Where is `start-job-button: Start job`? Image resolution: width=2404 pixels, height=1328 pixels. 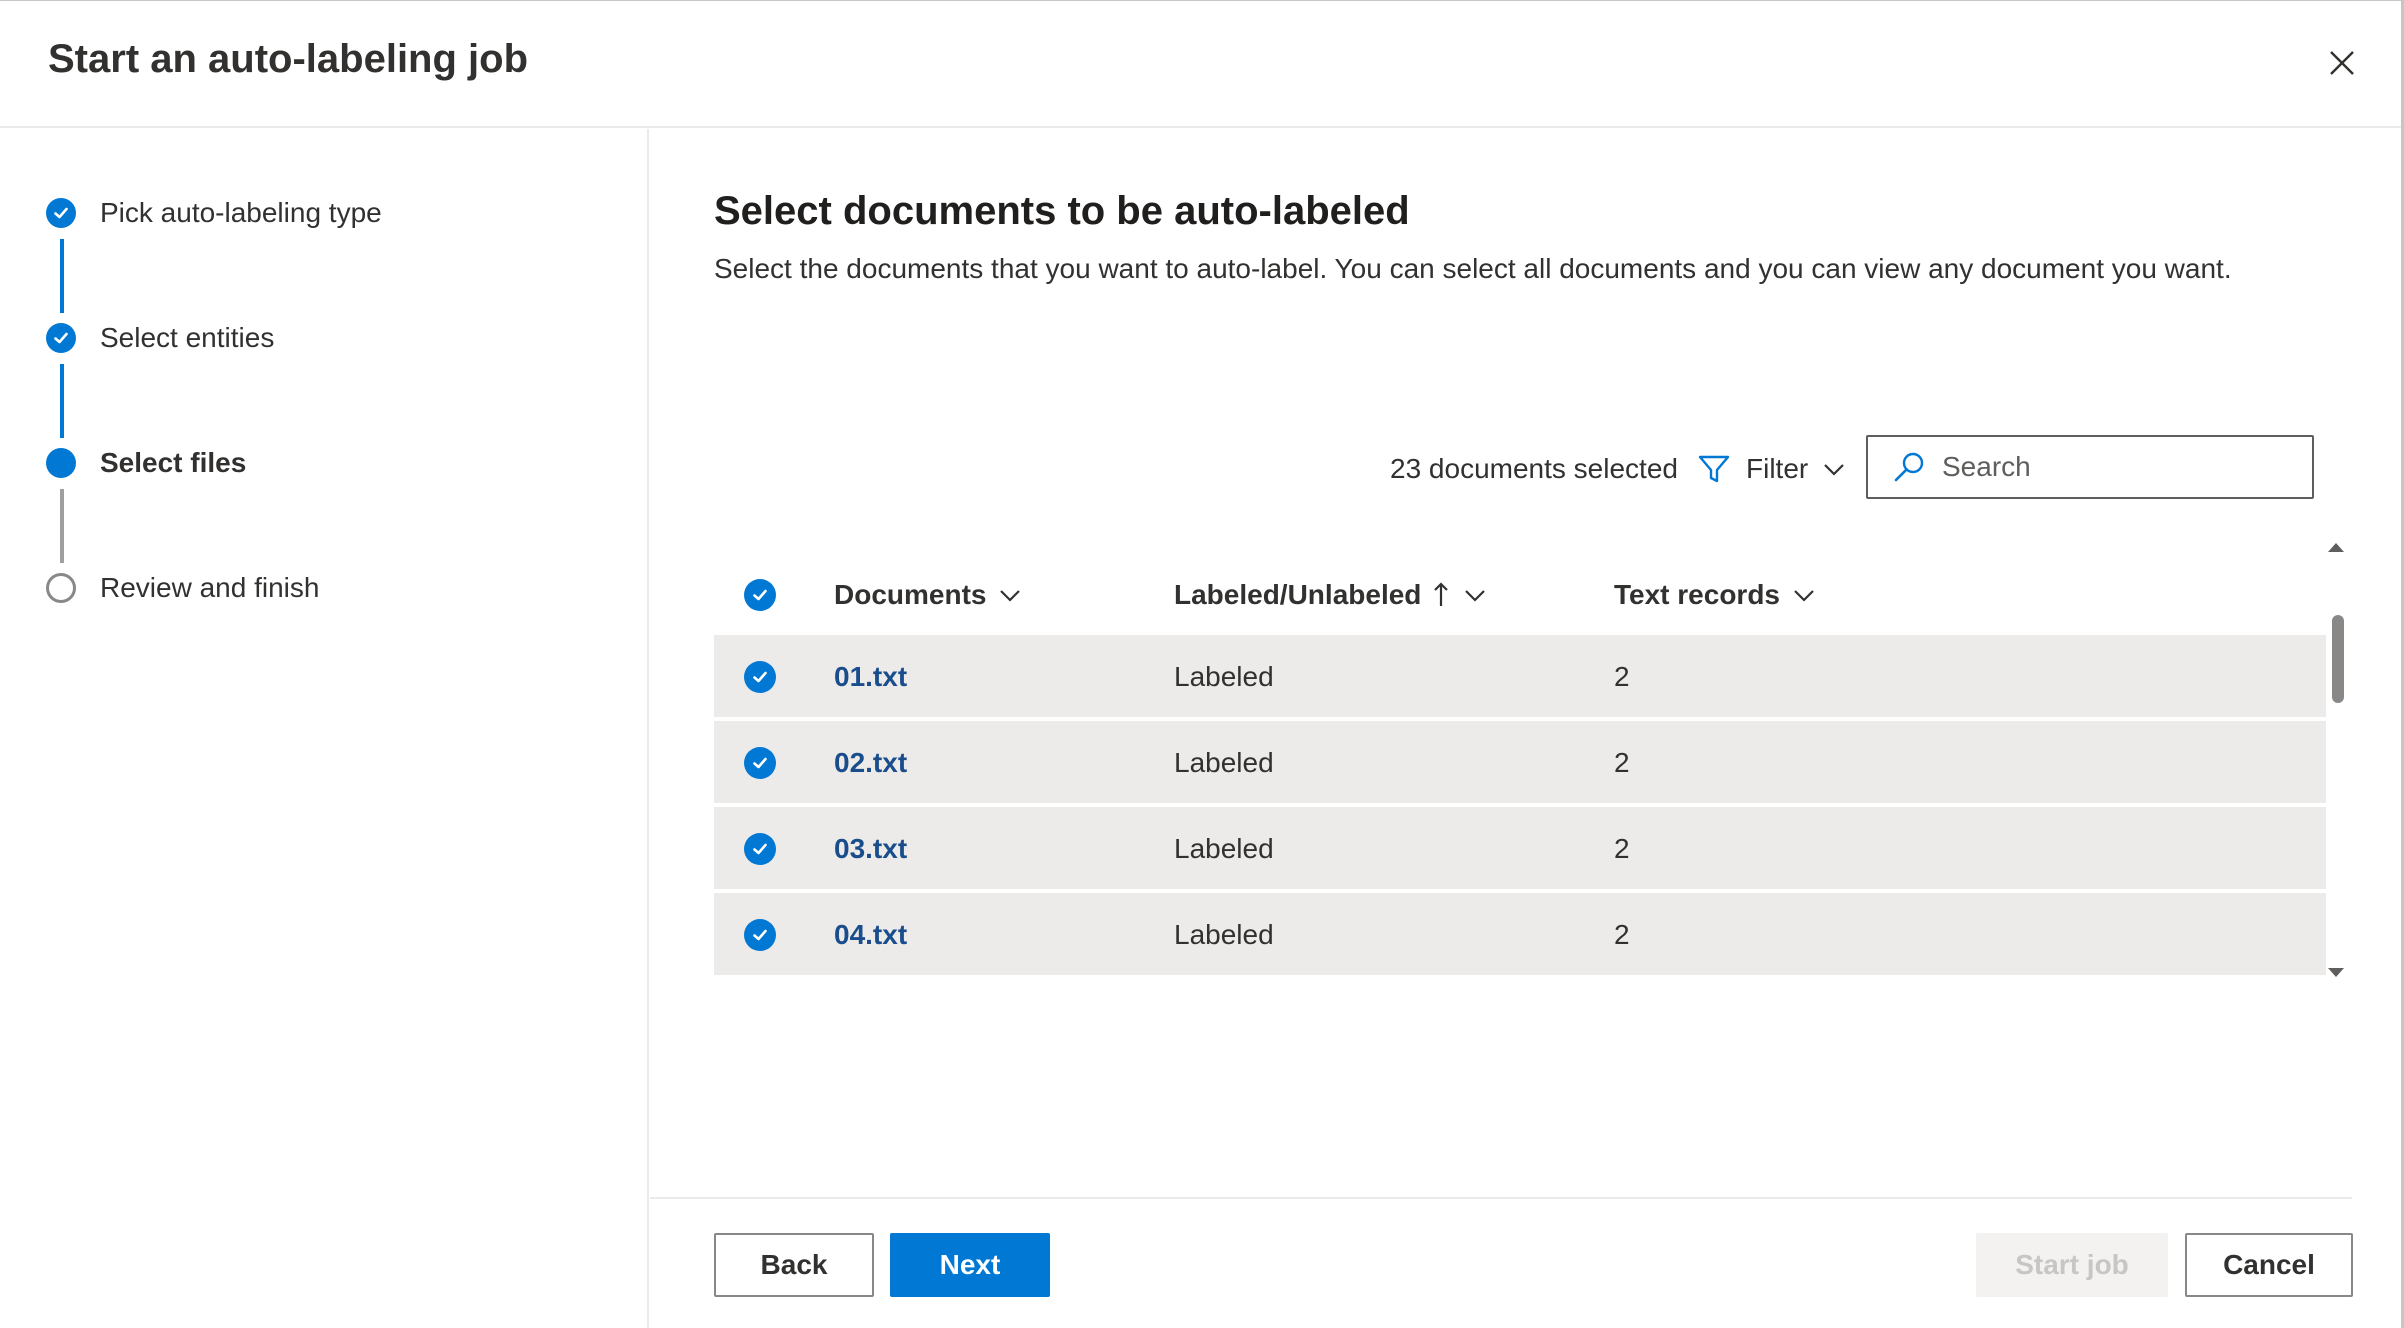 start-job-button: Start job is located at coordinates (2072, 1265).